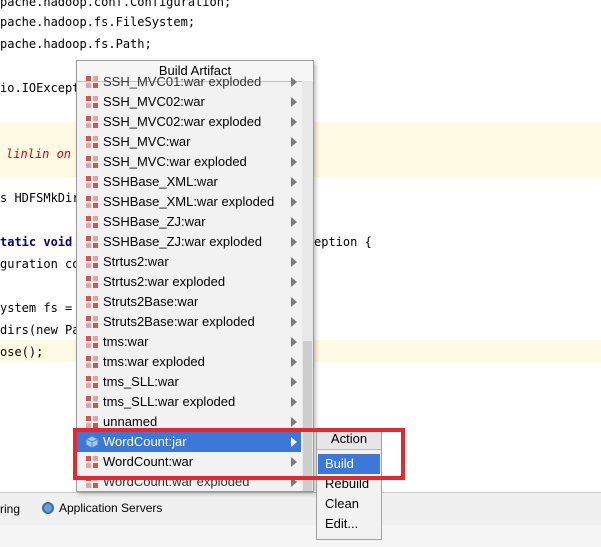  What do you see at coordinates (179, 321) in the screenshot?
I see `artifact-item-label: Struts2Base:war exploded` at bounding box center [179, 321].